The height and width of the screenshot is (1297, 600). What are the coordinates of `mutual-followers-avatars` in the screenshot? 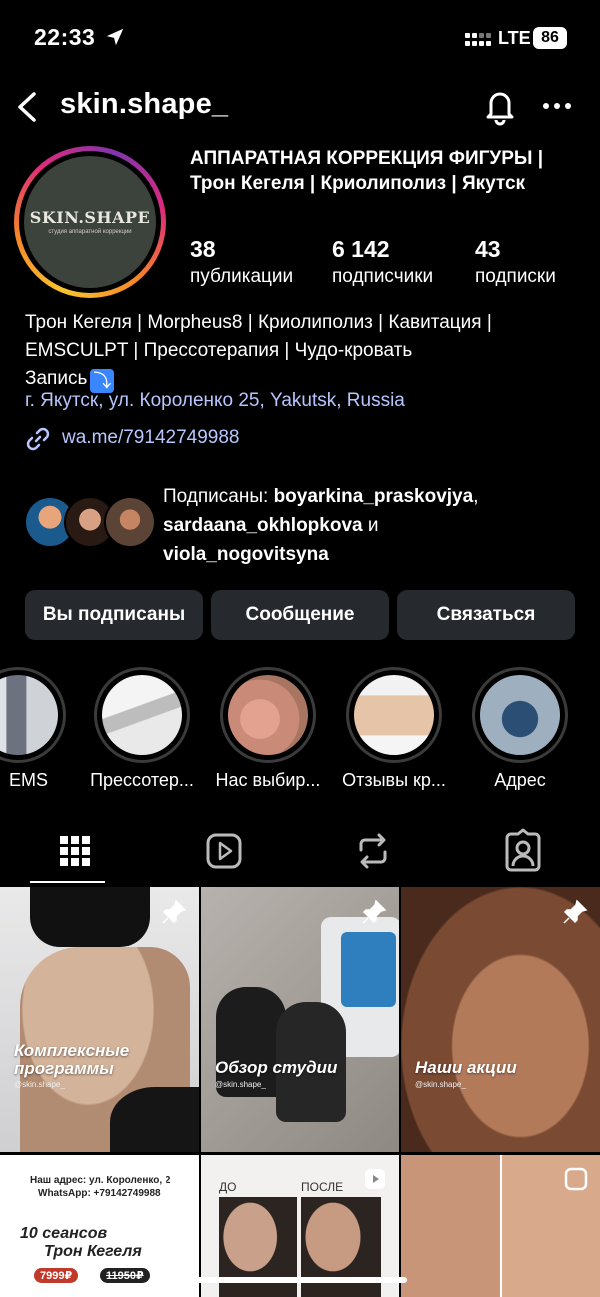 It's located at (90, 522).